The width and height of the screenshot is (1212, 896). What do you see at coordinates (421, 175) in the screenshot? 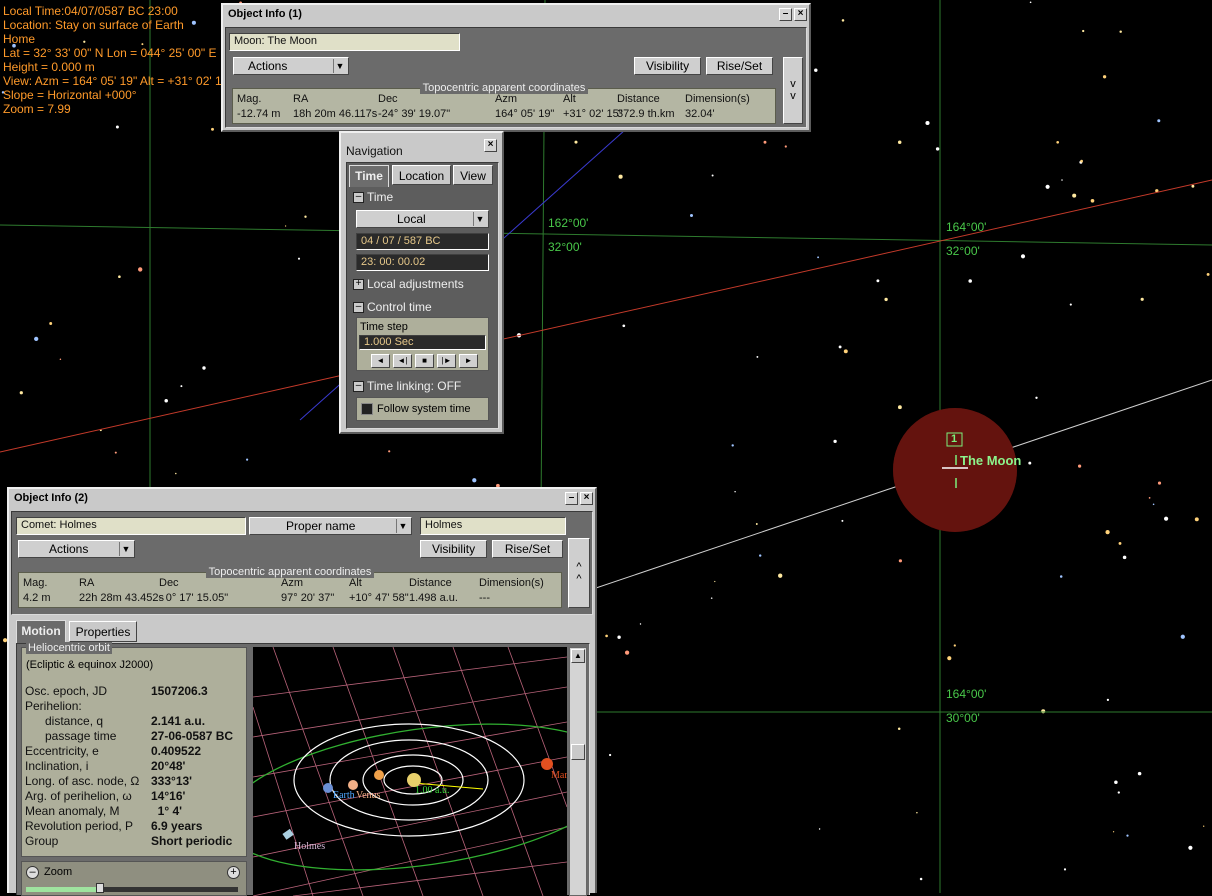
I see `tab-location: Location` at bounding box center [421, 175].